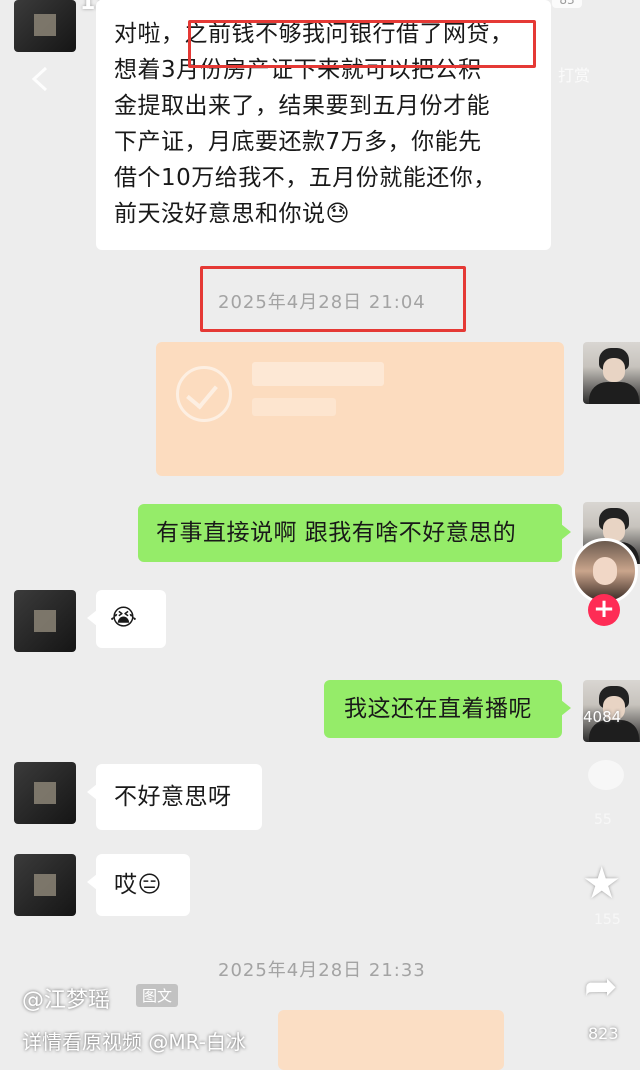 The image size is (640, 1070). I want to click on star-icon: ★, so click(601, 883).